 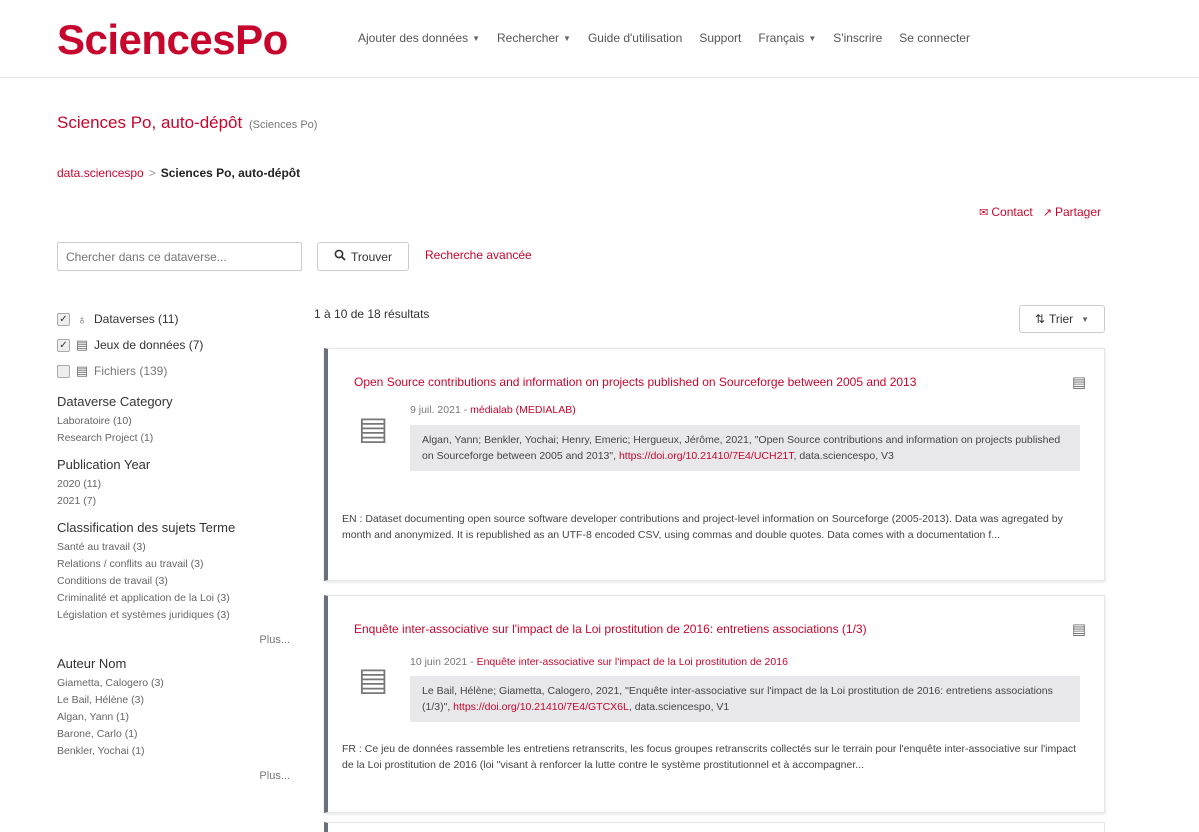 I want to click on dataverse-actions: ✉ Contact ↗ Partager, so click(x=1040, y=212).